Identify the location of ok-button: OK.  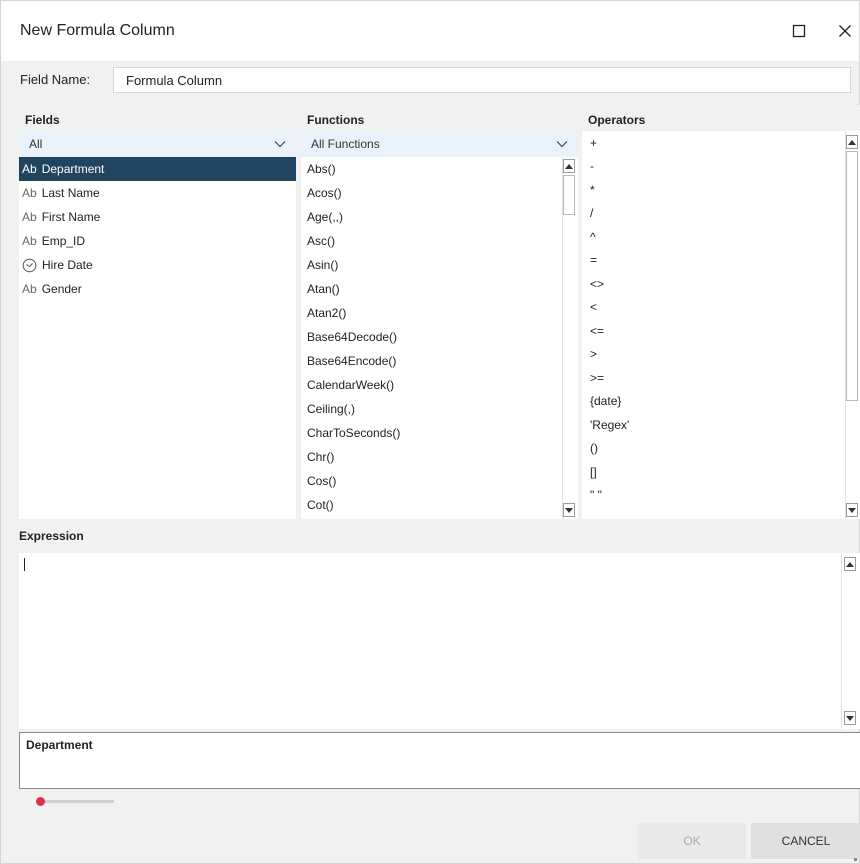
(692, 841).